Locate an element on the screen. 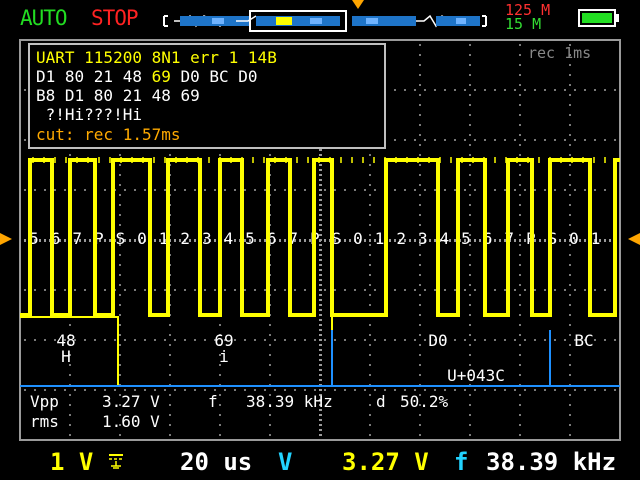 The width and height of the screenshot is (640, 480). run-stop-state: STOP is located at coordinates (115, 18).